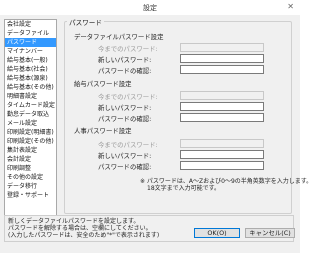  What do you see at coordinates (30, 159) in the screenshot?
I see `sidebar-item-accounting-settings: 会計設定` at bounding box center [30, 159].